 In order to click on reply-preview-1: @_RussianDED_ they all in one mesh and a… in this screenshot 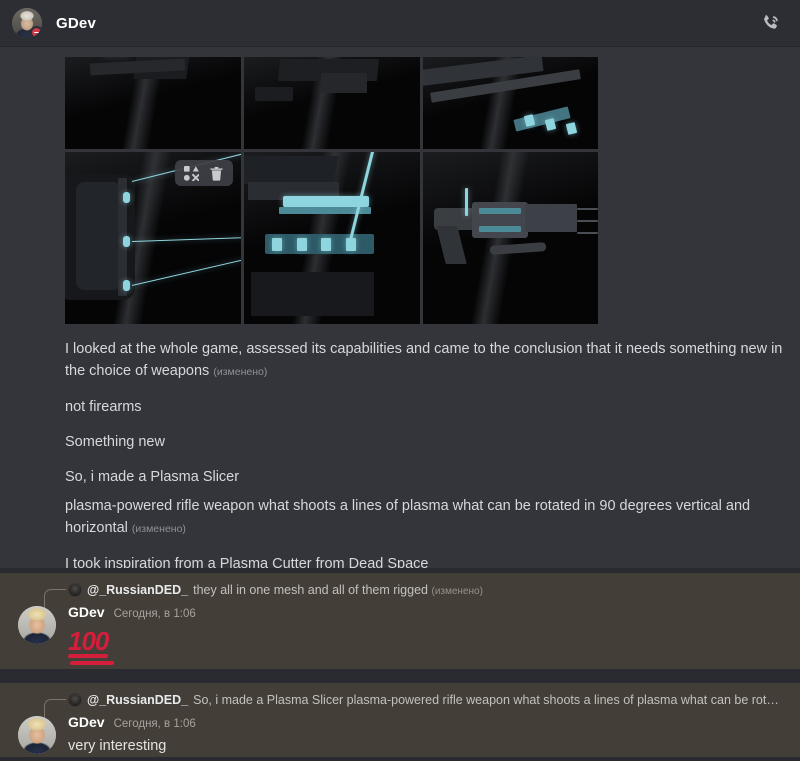, I will do `click(422, 596)`.